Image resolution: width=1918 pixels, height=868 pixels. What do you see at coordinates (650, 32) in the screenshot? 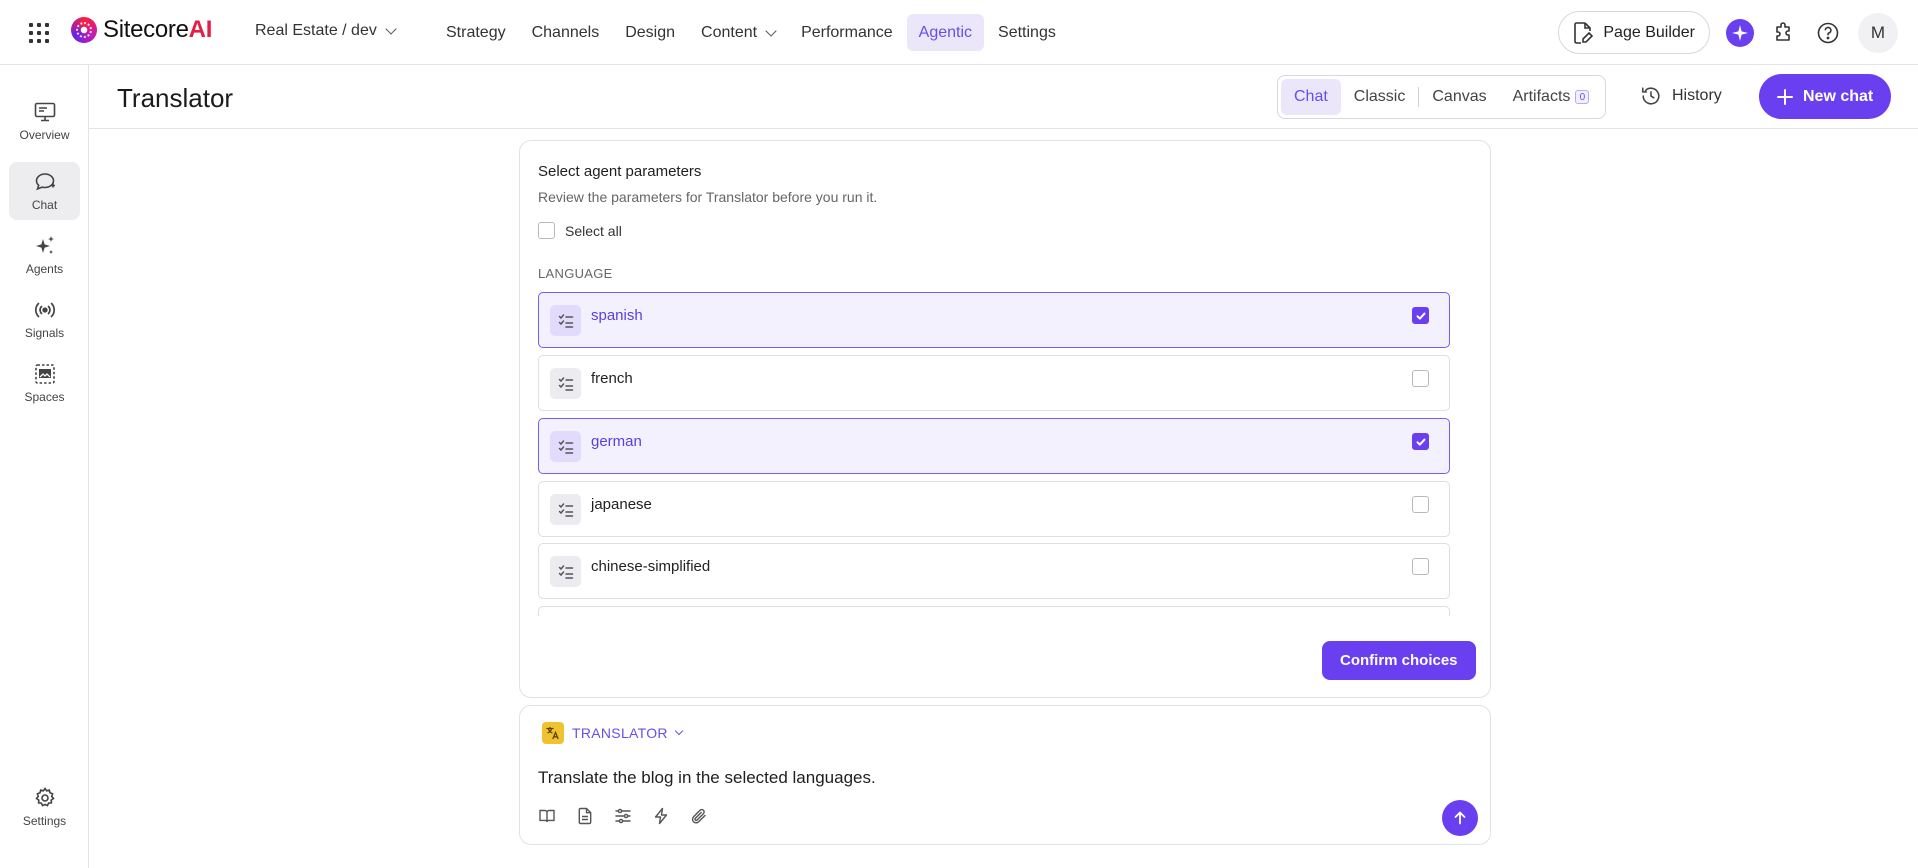
I see `nav-design: Design` at bounding box center [650, 32].